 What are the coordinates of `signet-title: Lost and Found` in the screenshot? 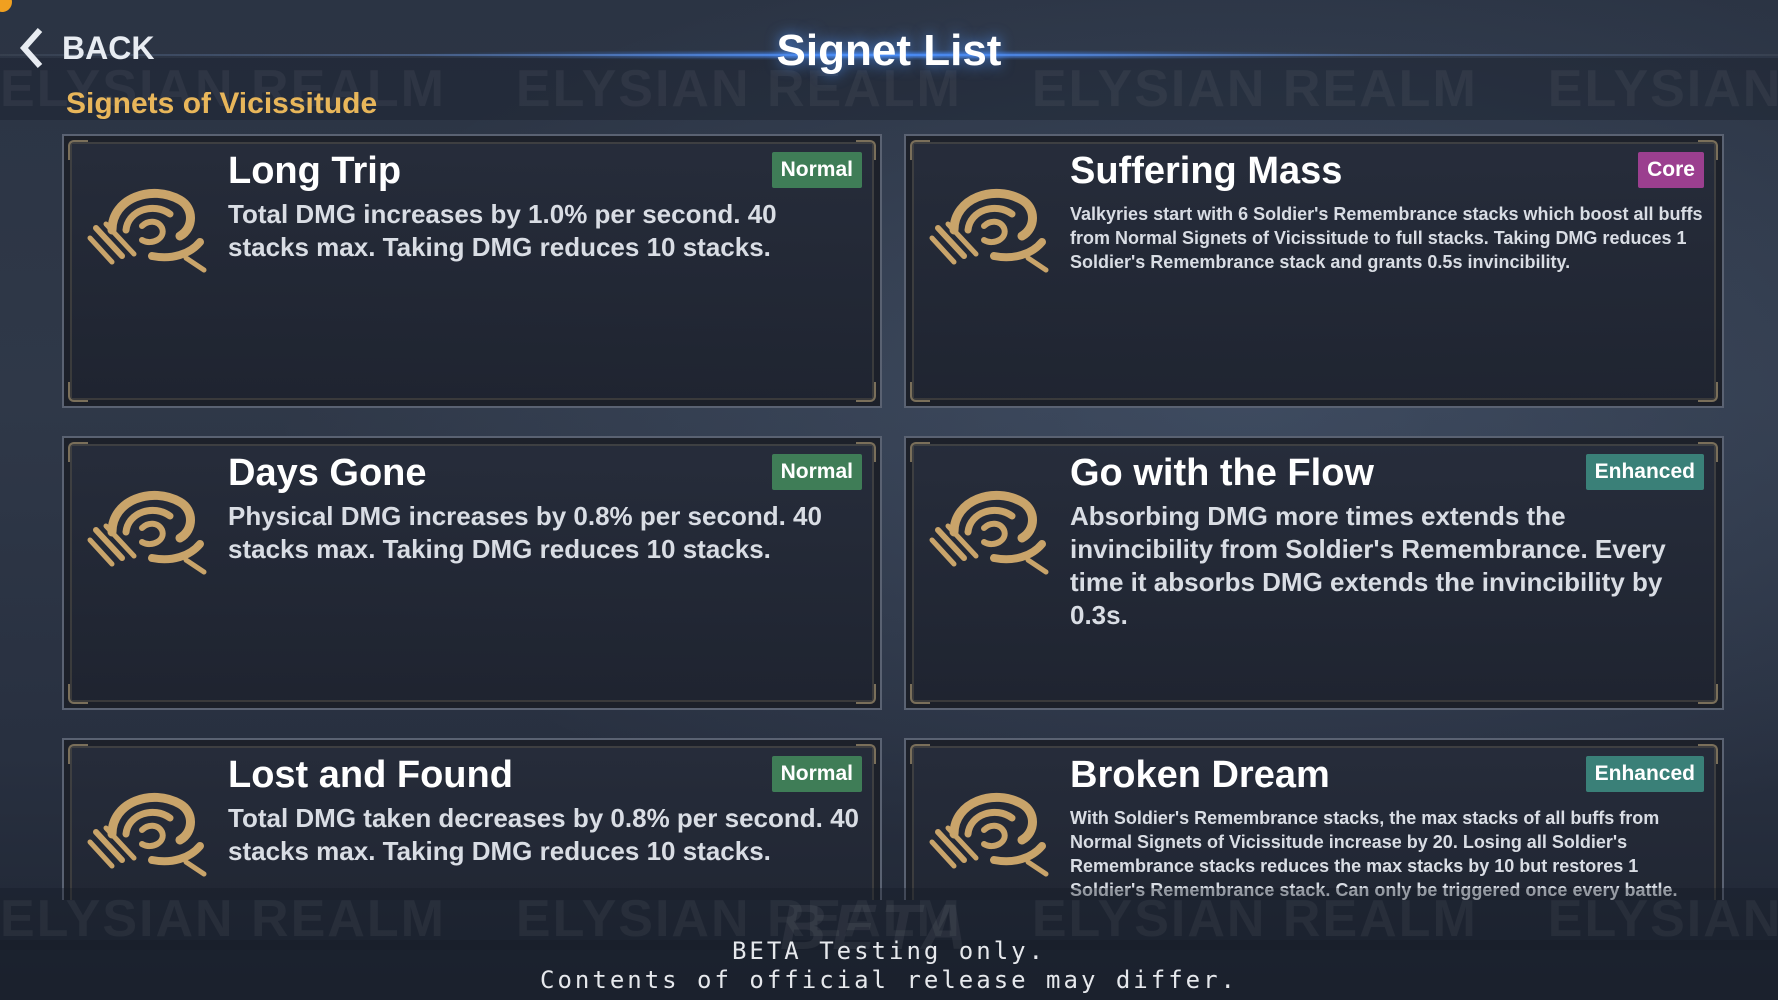 It's located at (370, 775).